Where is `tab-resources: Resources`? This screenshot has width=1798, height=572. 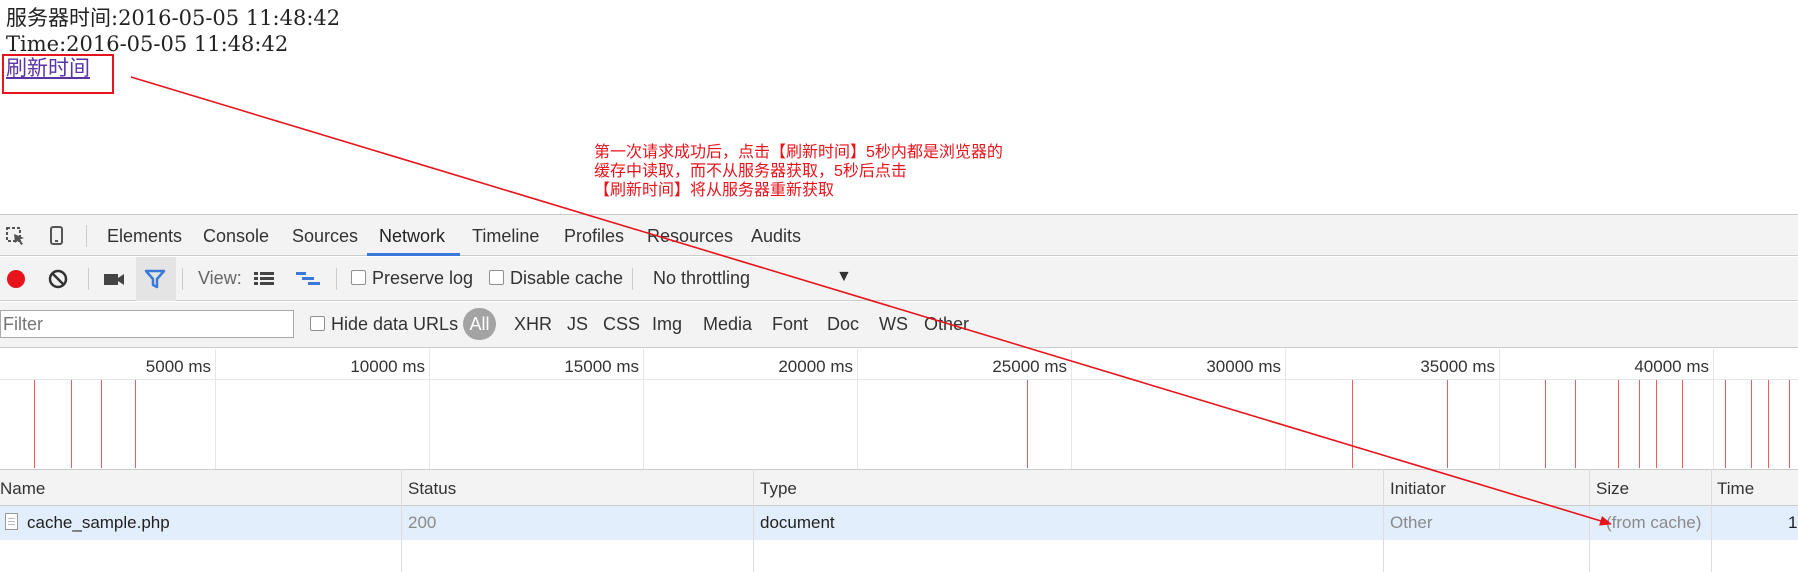 tab-resources: Resources is located at coordinates (690, 236).